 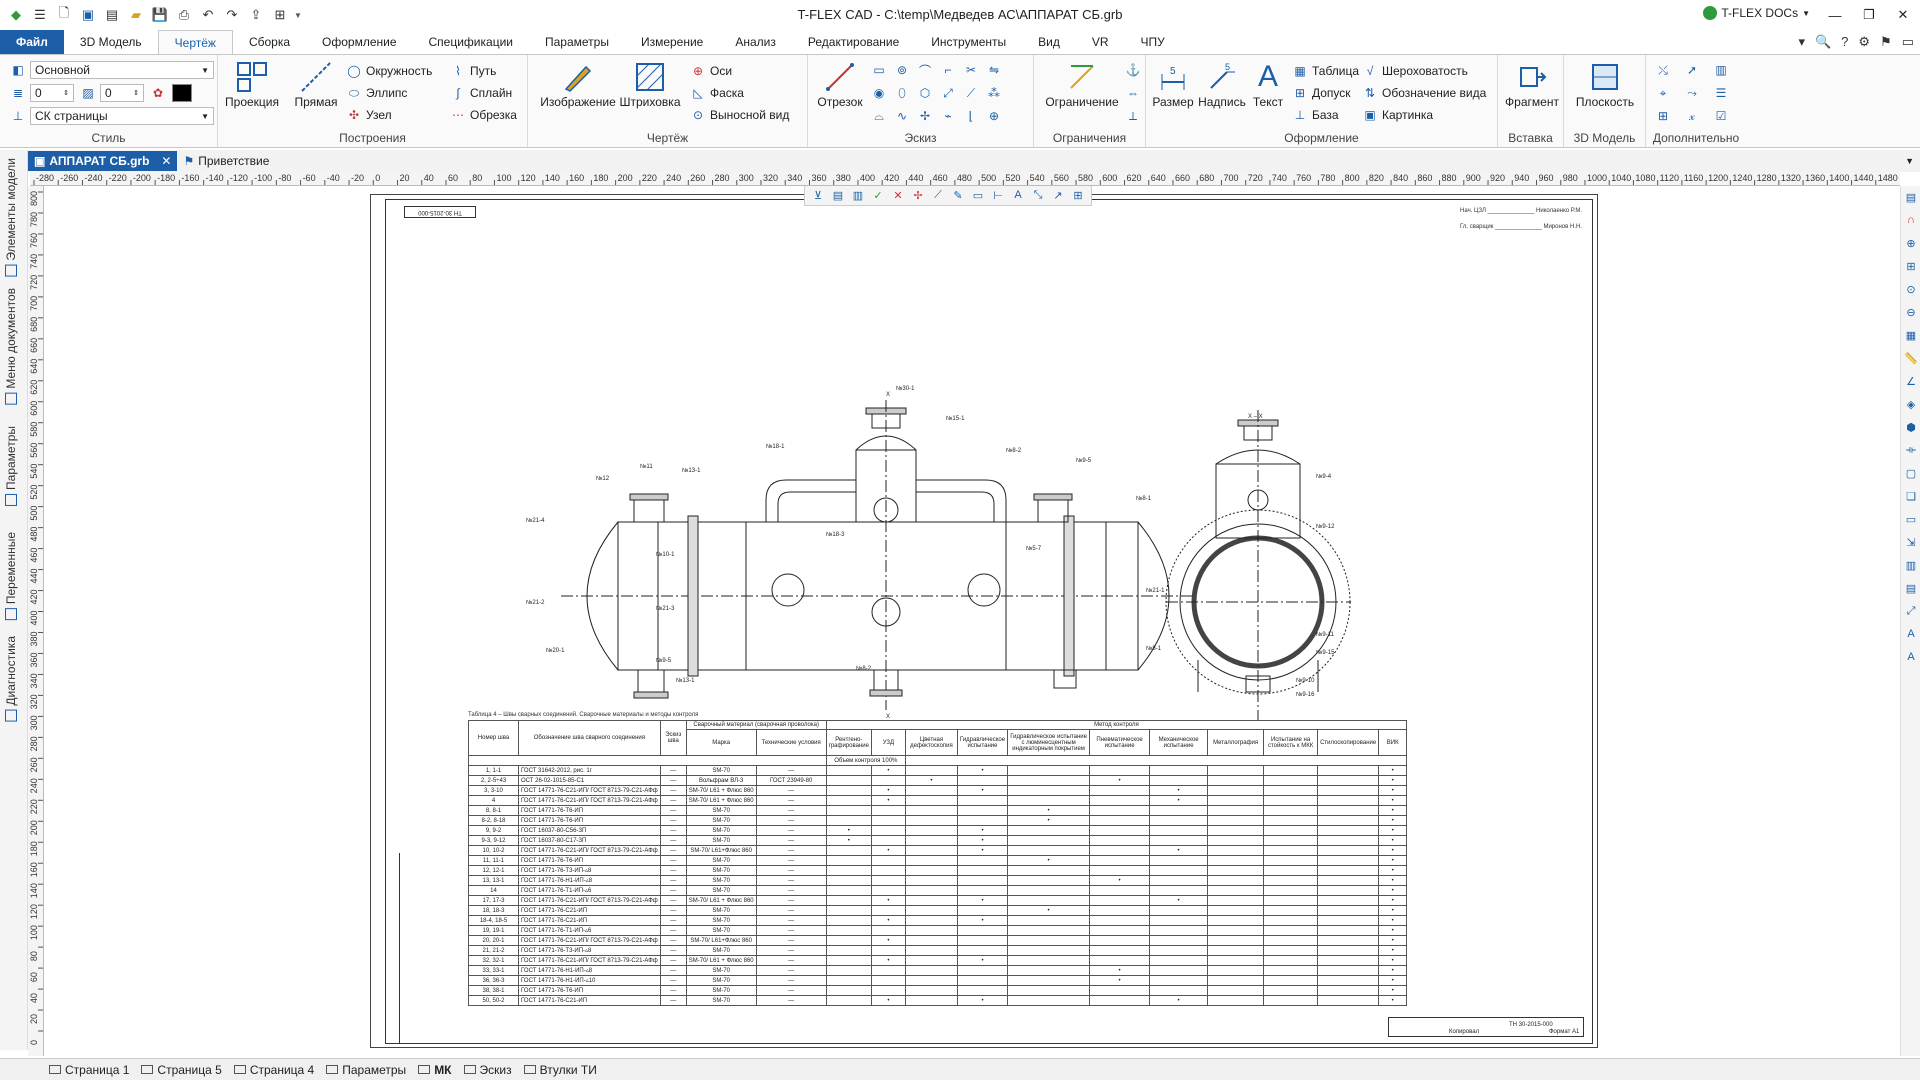 What do you see at coordinates (252, 84) in the screenshot?
I see `projection-button: Проекция` at bounding box center [252, 84].